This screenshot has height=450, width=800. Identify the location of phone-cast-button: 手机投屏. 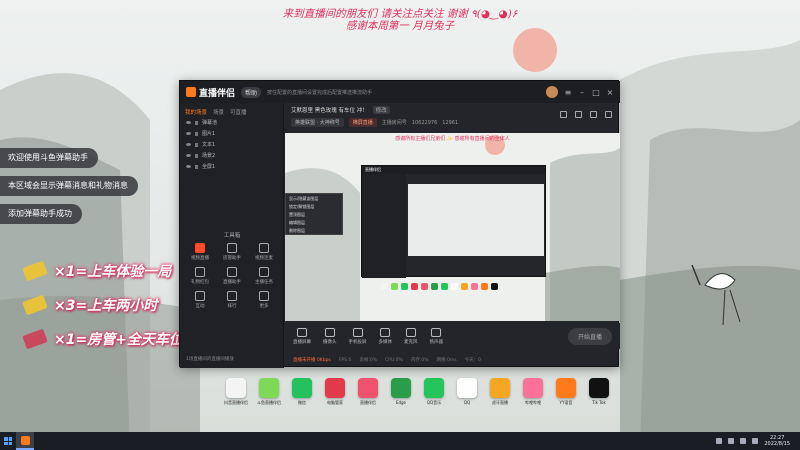
(358, 336).